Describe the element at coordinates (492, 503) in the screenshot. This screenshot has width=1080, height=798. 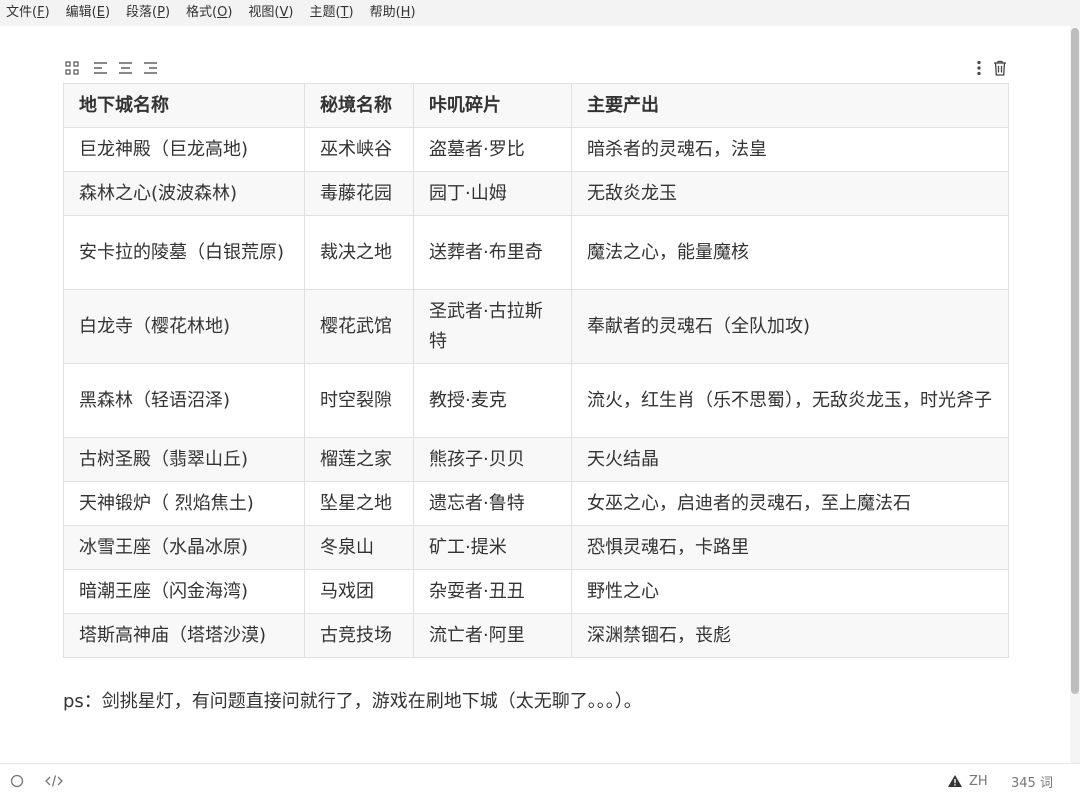
I see `table-cell: 遗忘者·鲁特` at that location.